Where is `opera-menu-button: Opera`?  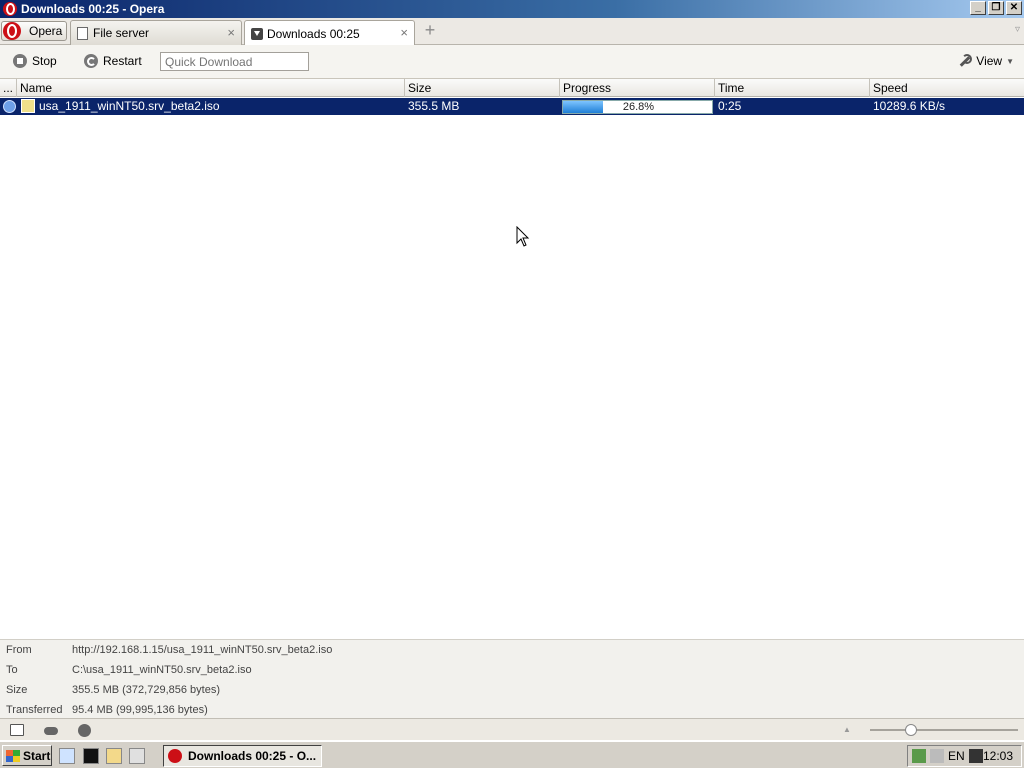
opera-menu-button: Opera is located at coordinates (34, 31).